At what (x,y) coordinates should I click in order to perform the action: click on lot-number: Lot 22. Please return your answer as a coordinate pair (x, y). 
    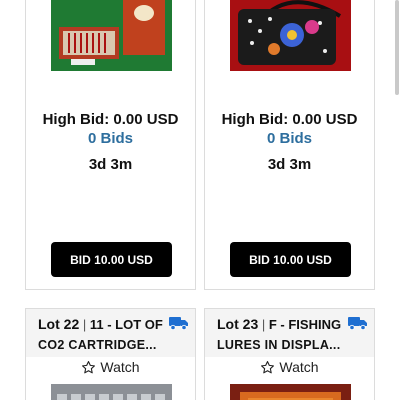
    Looking at the image, I should click on (59, 324).